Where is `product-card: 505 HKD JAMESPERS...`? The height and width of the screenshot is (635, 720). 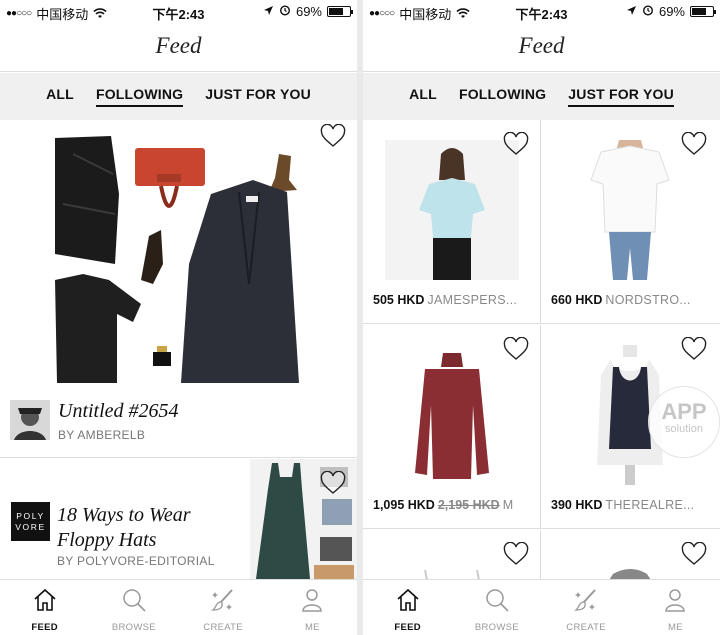 product-card: 505 HKD JAMESPERS... is located at coordinates (452, 222).